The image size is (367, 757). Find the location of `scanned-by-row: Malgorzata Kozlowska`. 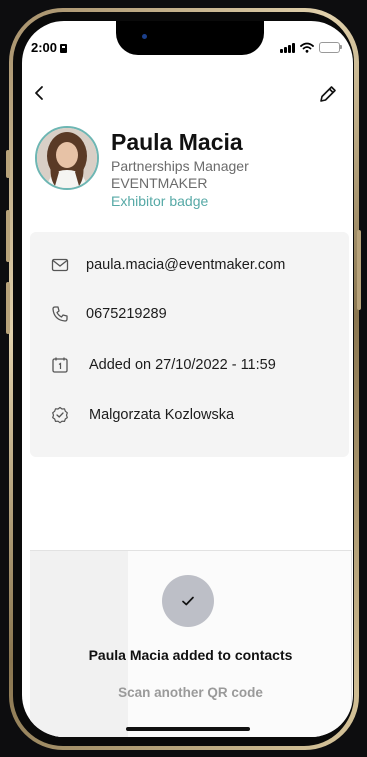

scanned-by-row: Malgorzata Kozlowska is located at coordinates (142, 415).